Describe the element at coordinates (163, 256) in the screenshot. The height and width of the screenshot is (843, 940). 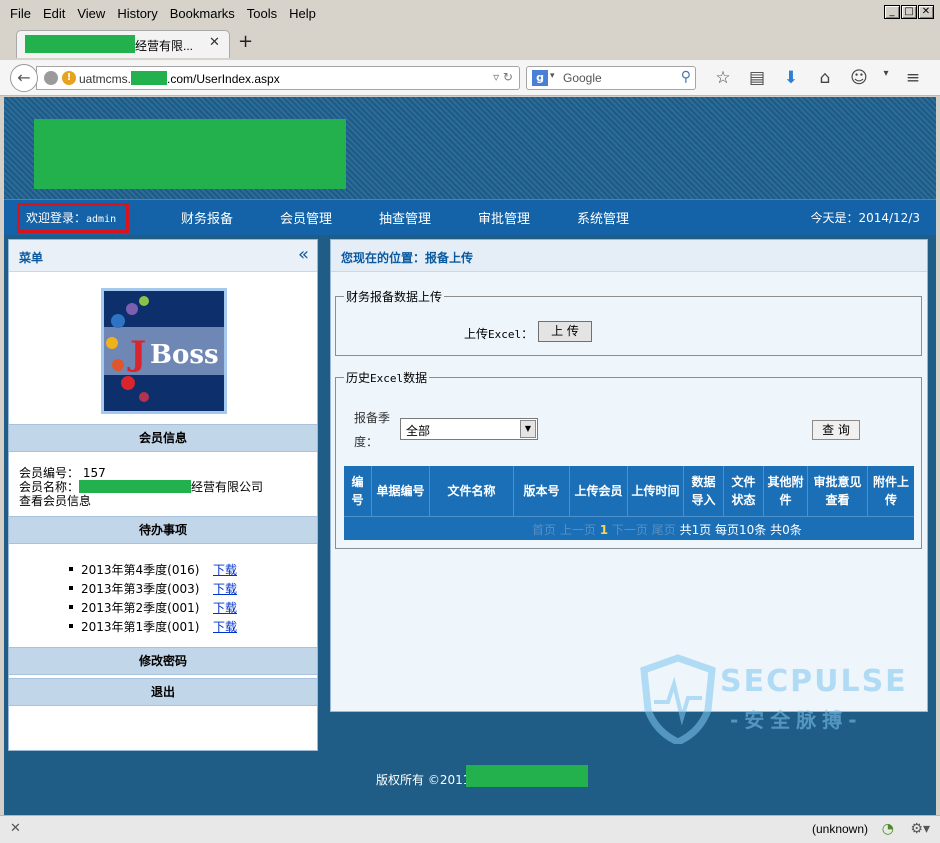
I see `menu-header: 菜单 «` at that location.